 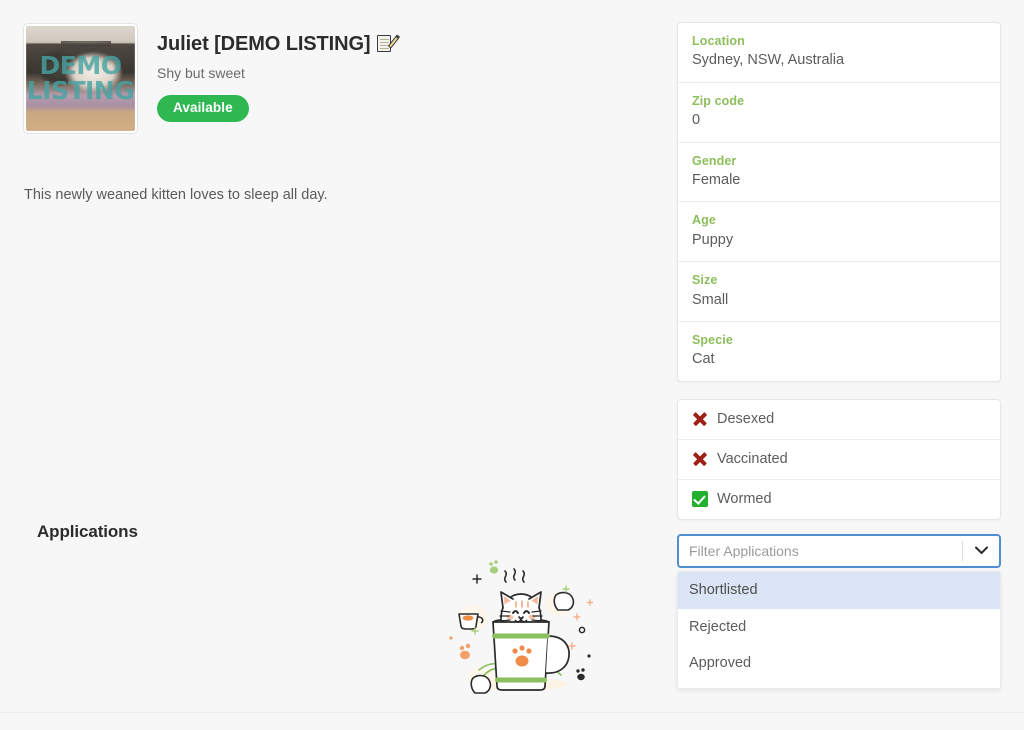 What do you see at coordinates (703, 359) in the screenshot?
I see `detail-value: Cat` at bounding box center [703, 359].